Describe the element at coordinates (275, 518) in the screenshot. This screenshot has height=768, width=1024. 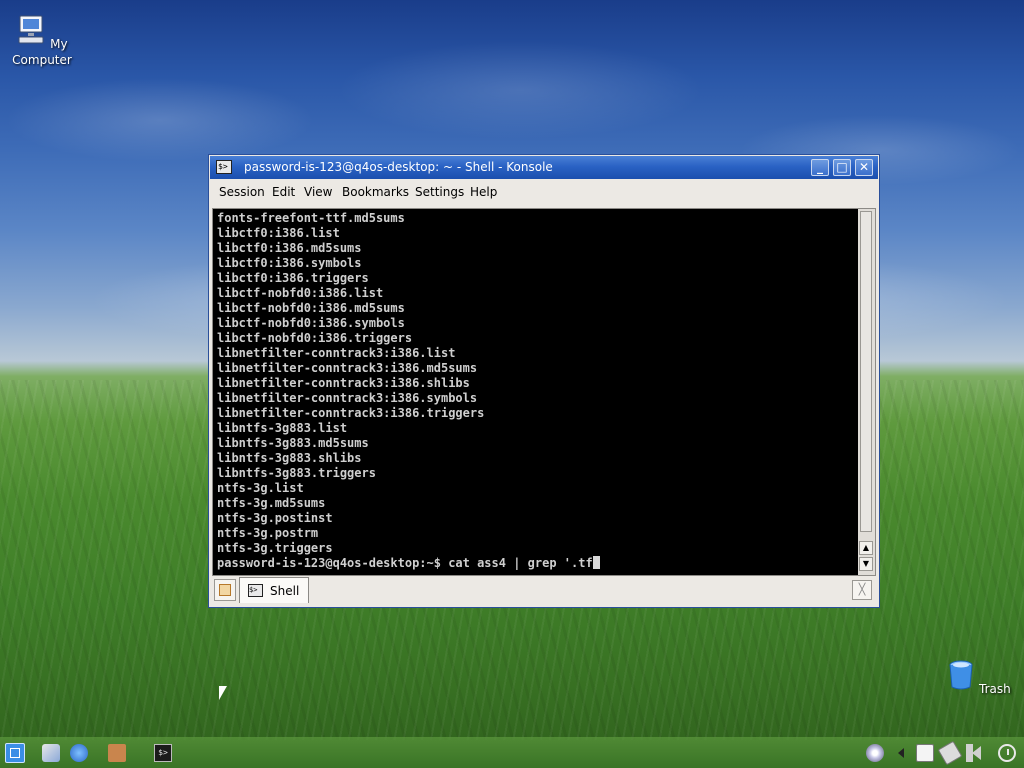
I see `terminal-line: ntfs-3g.postinst` at that location.